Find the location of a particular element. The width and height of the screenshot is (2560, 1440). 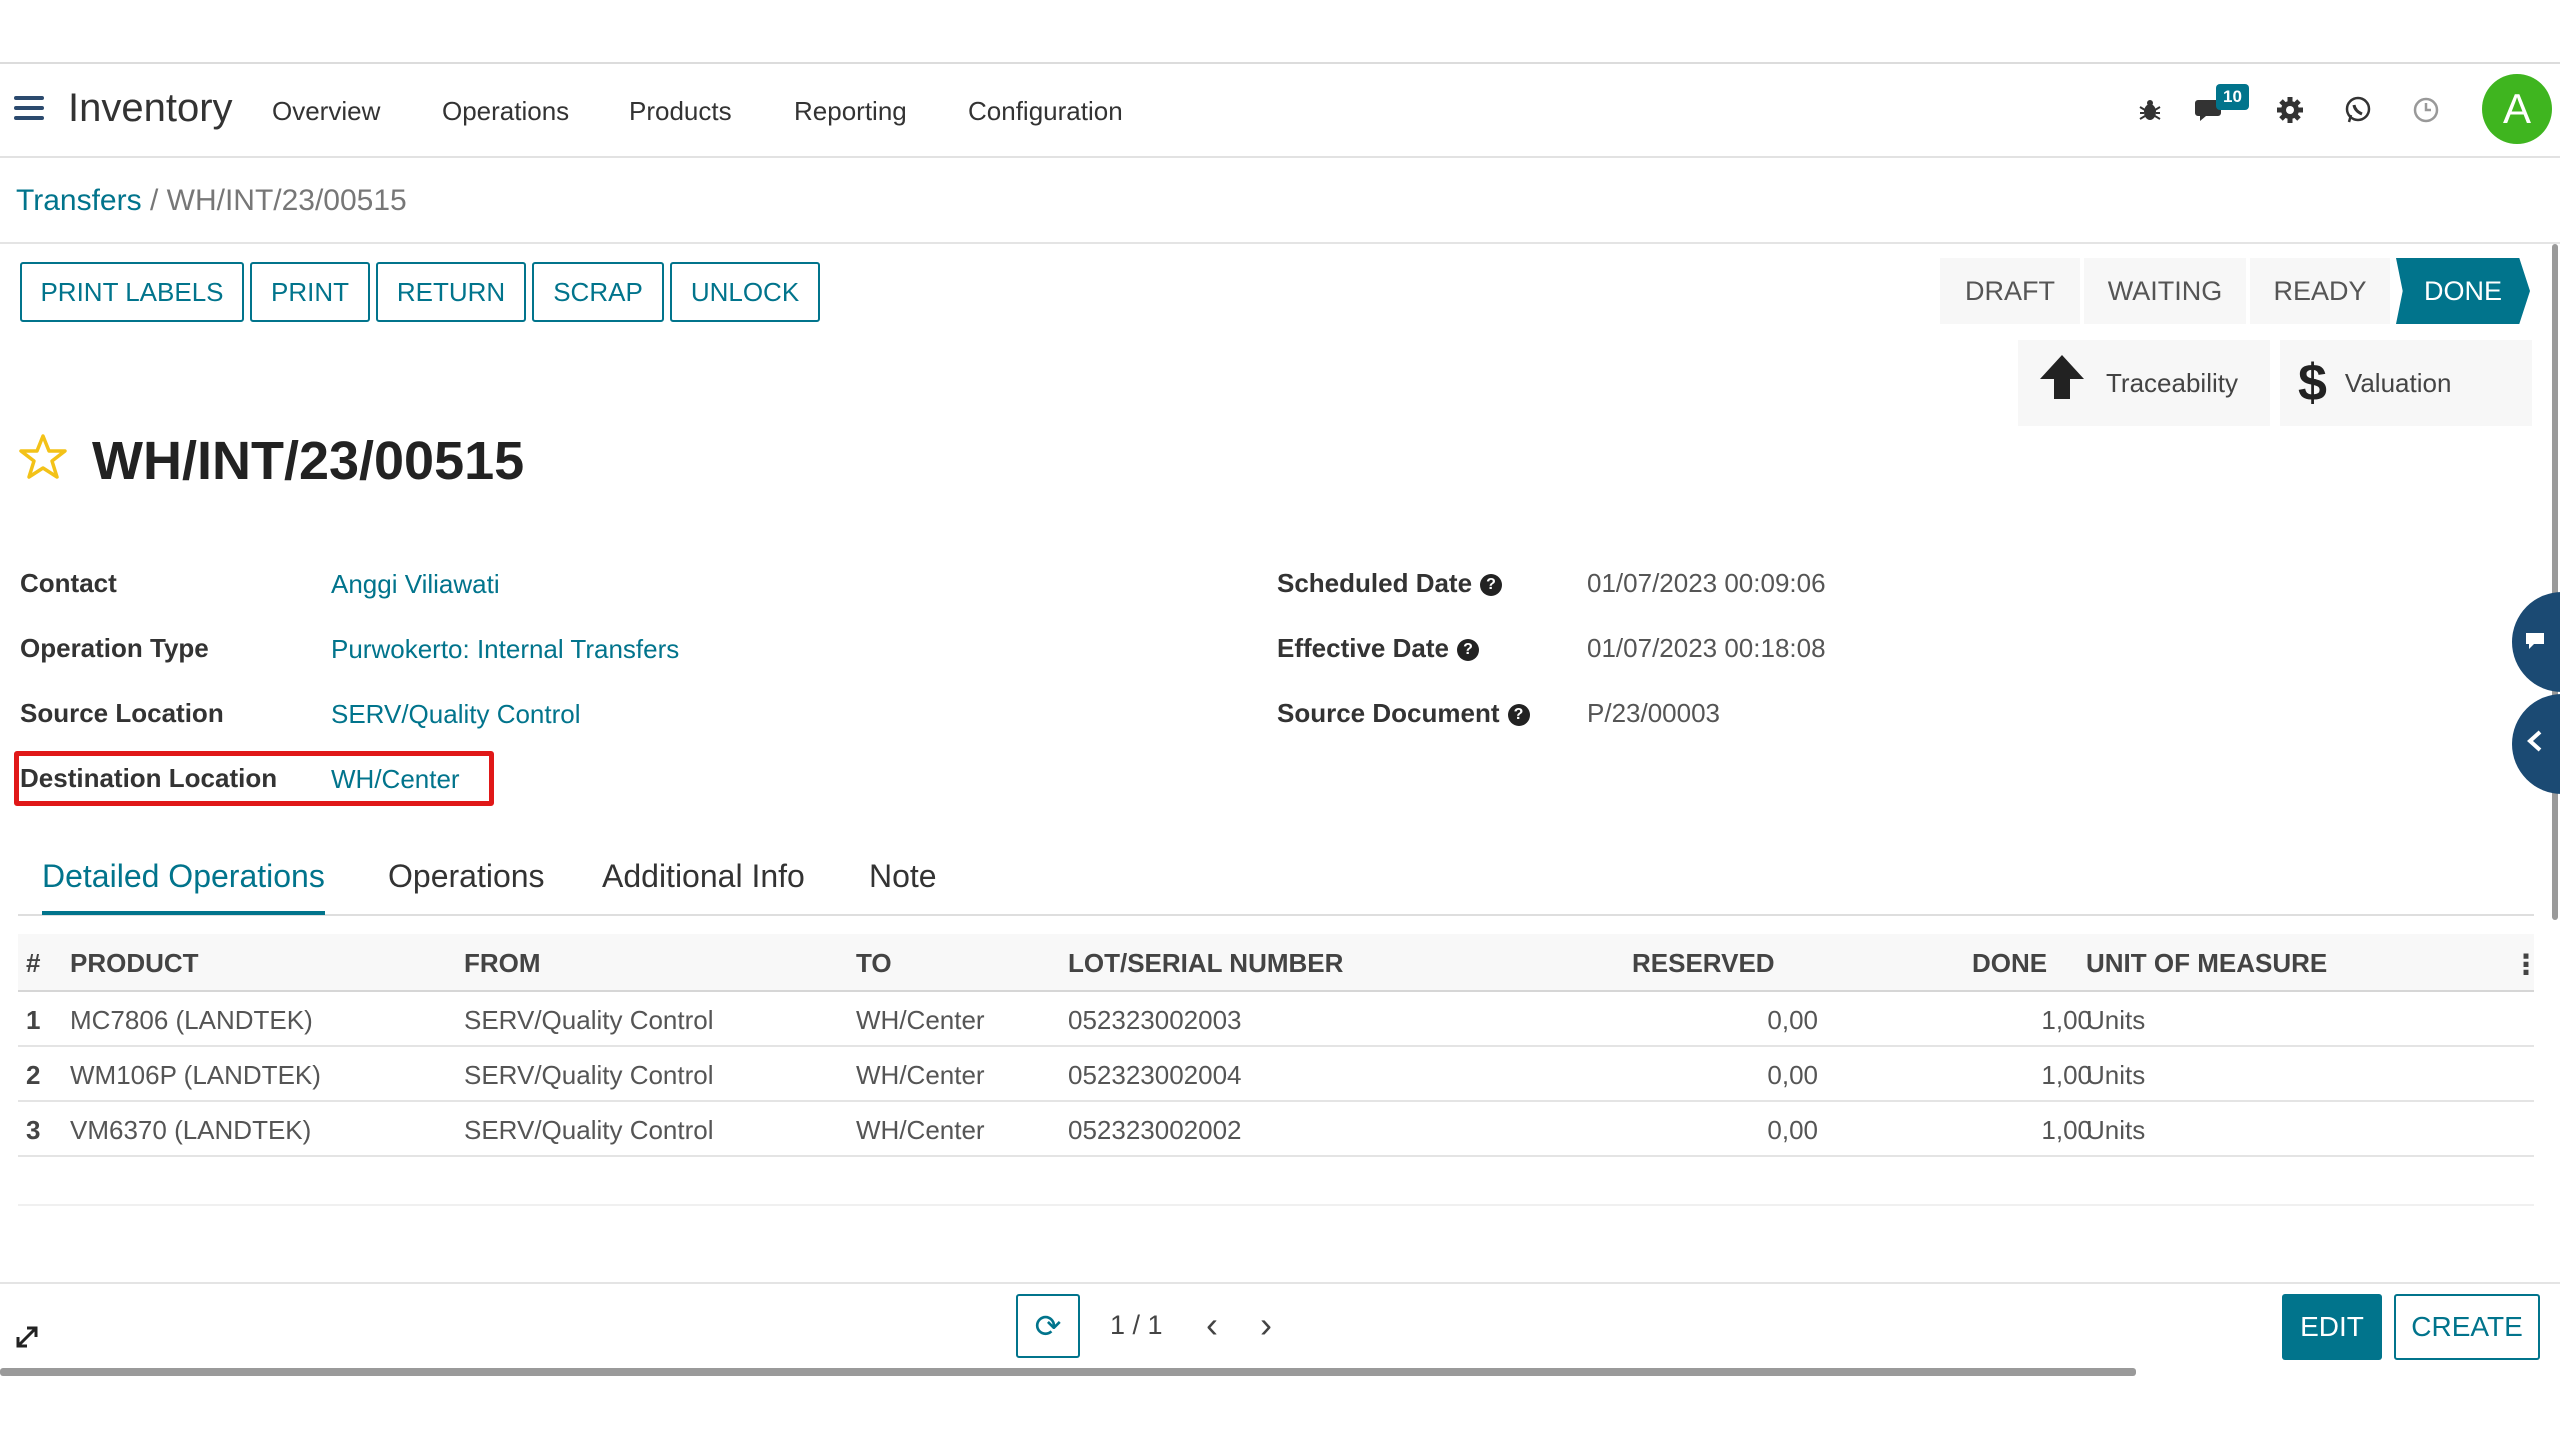

stage-done: DONE is located at coordinates (2463, 291).